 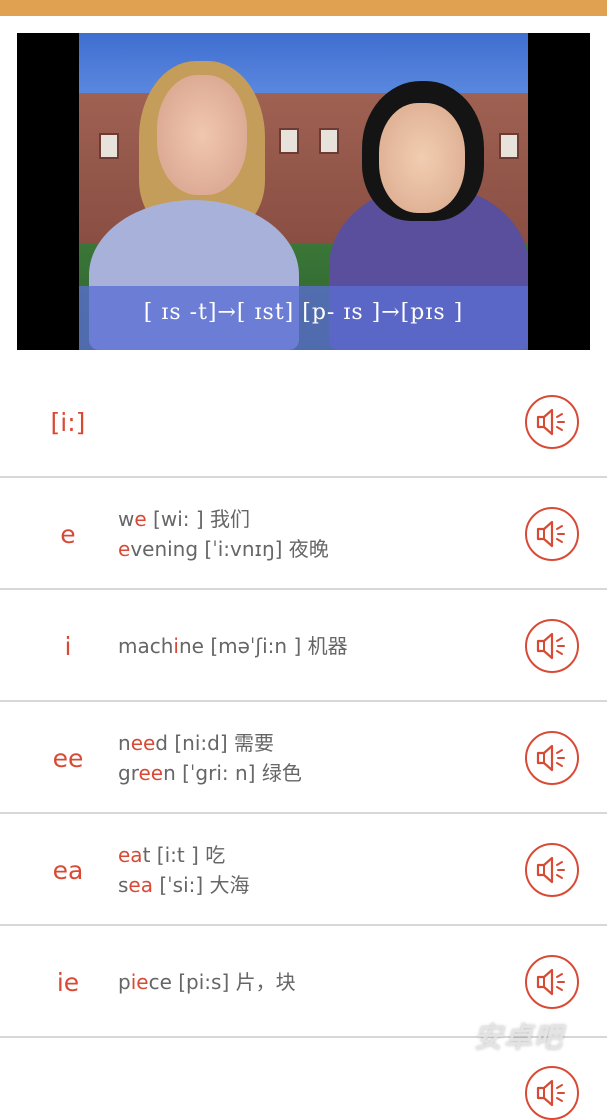 I want to click on phonics-row: ee need [ni:d] 需要 green [ˈgri: n] 绿色, so click(x=303, y=759).